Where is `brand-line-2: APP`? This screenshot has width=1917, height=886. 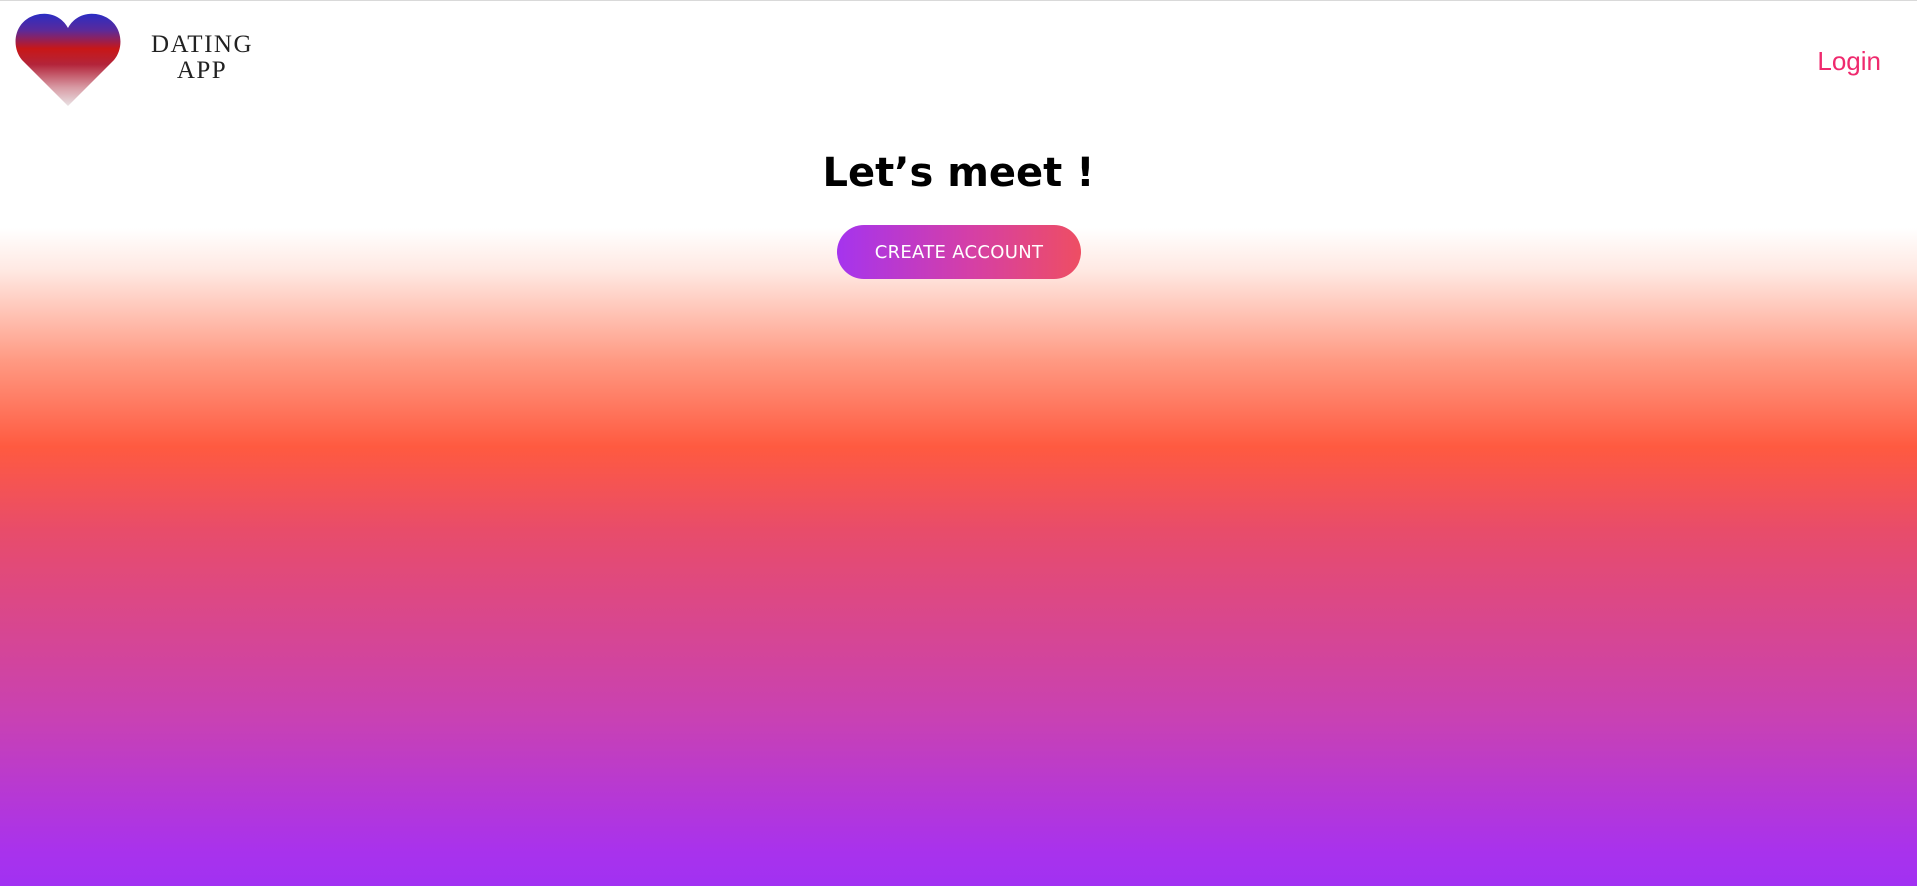 brand-line-2: APP is located at coordinates (202, 70).